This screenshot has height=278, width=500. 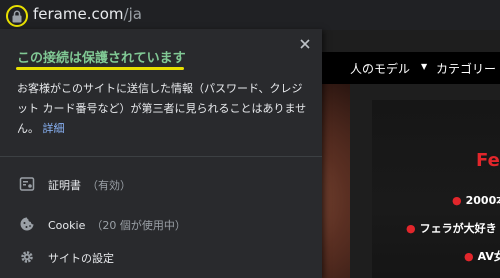 What do you see at coordinates (64, 185) in the screenshot?
I see `certificate-label: 証明書` at bounding box center [64, 185].